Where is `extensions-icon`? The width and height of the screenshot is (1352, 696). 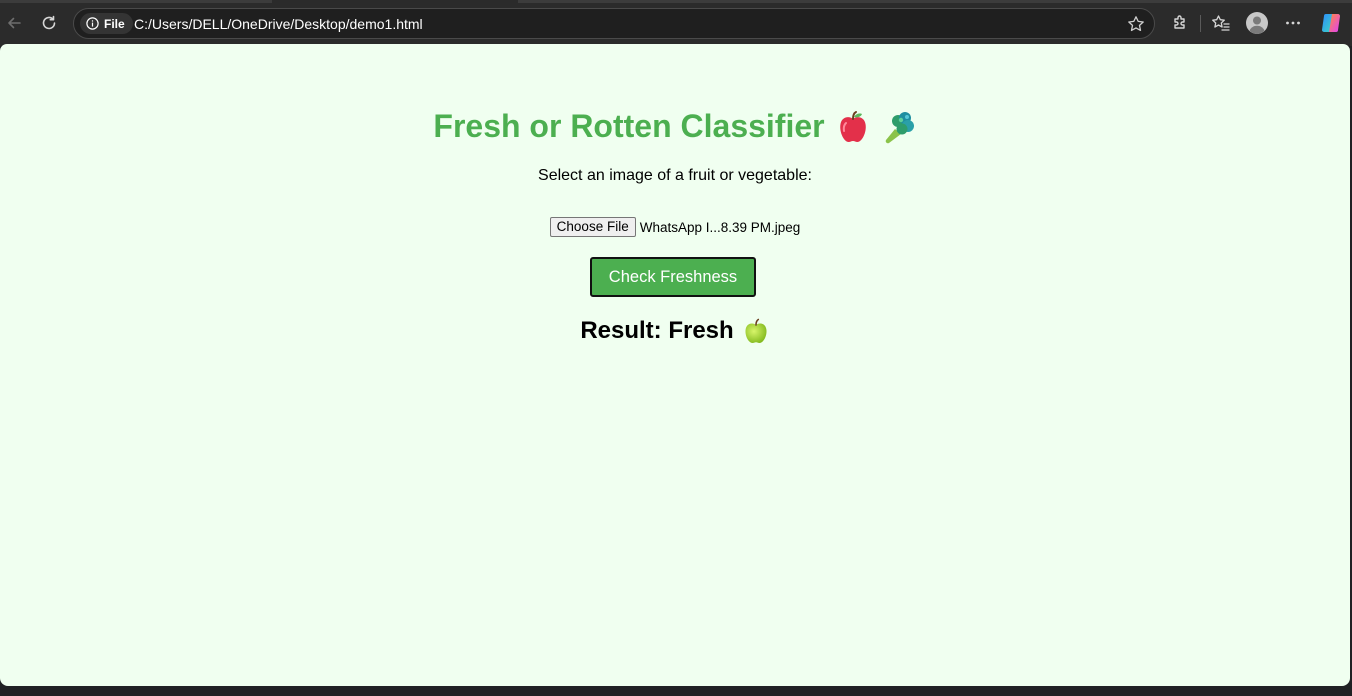 extensions-icon is located at coordinates (1179, 22).